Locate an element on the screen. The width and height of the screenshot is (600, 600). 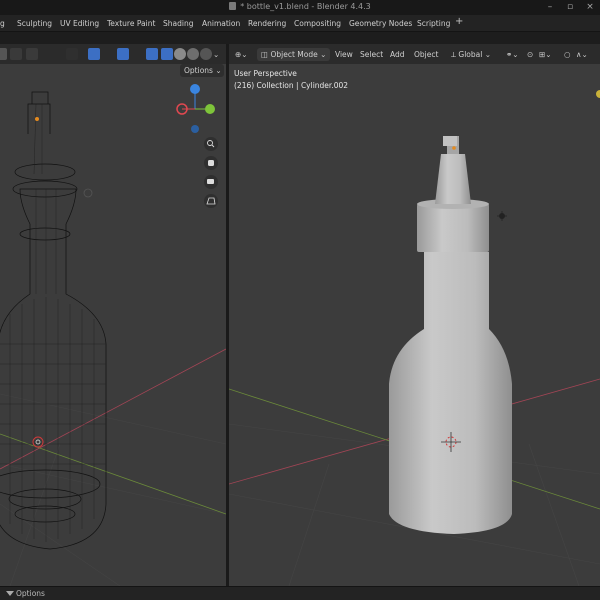
rendered-shading-icon is located at coordinates (206, 54).